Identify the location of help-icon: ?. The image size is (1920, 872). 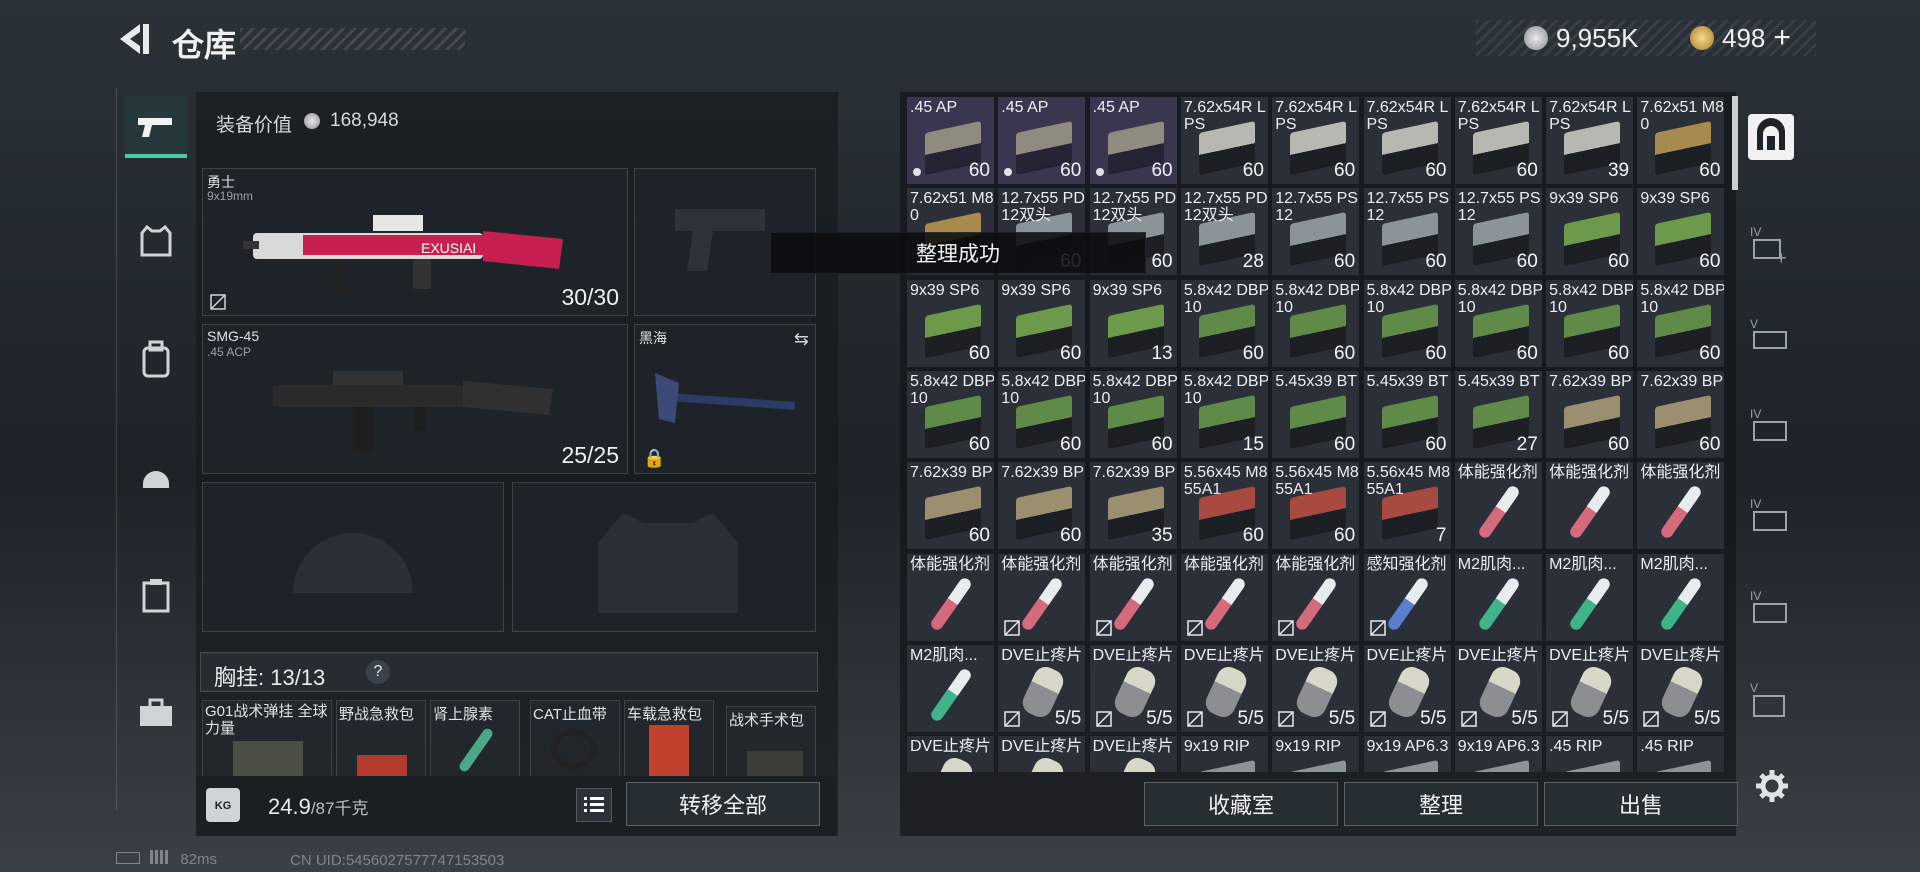
(378, 672).